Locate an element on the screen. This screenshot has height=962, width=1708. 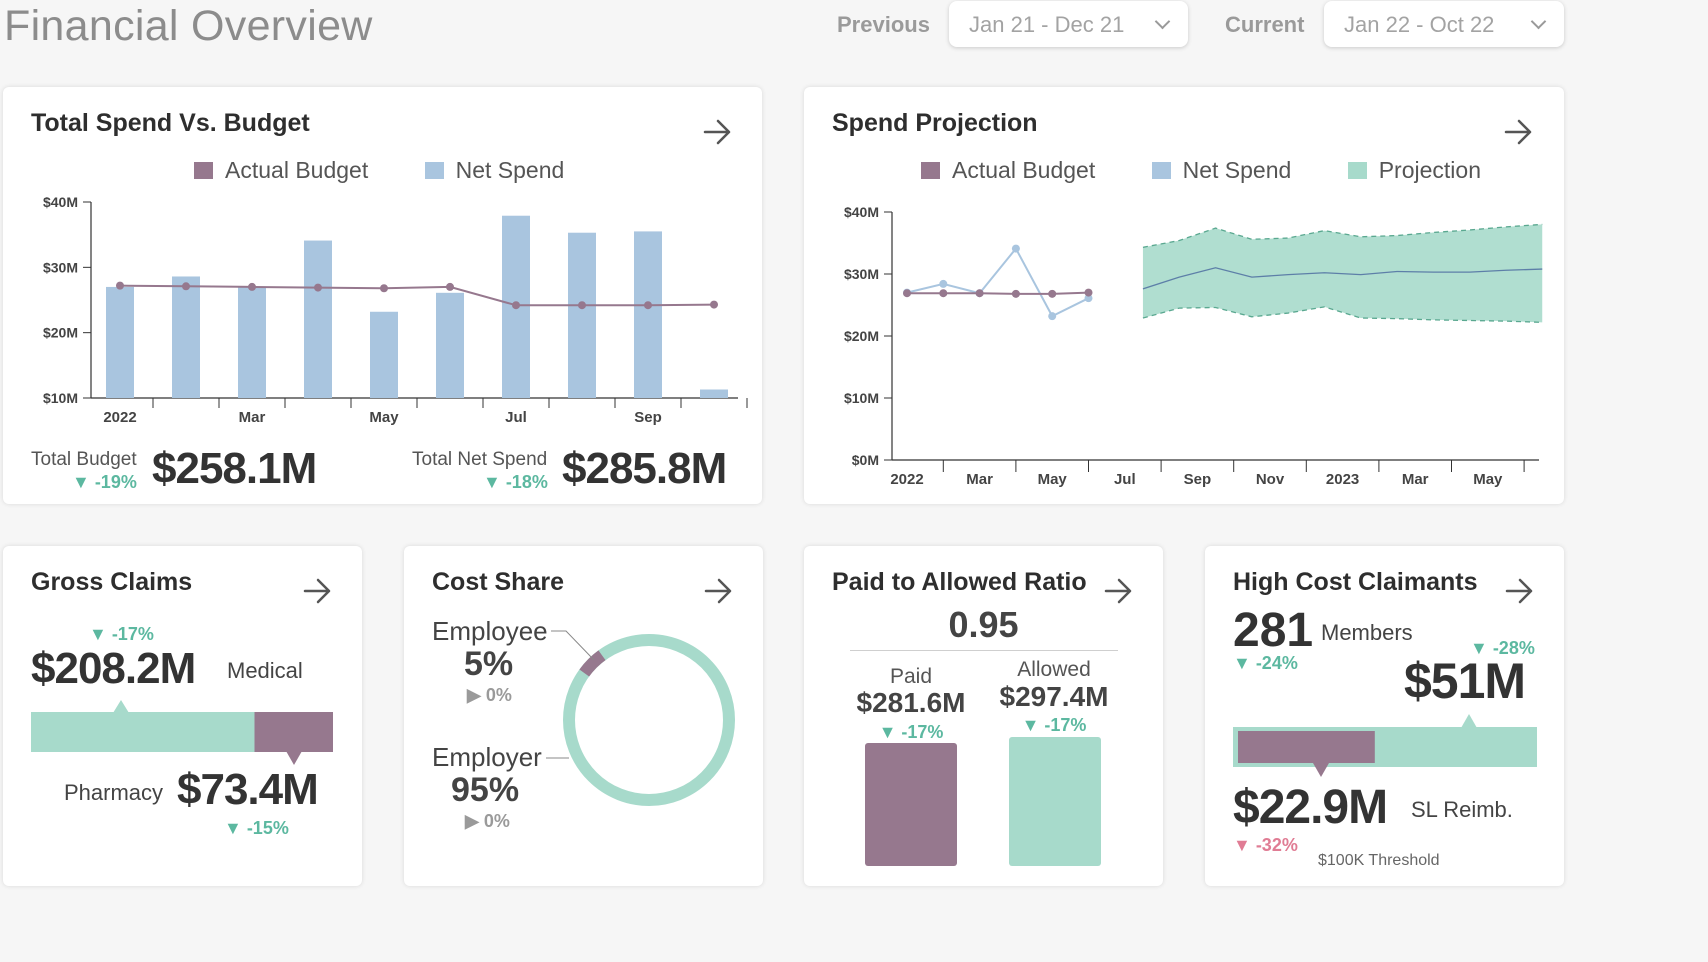
reimb-value: $22.9M is located at coordinates (1310, 807).